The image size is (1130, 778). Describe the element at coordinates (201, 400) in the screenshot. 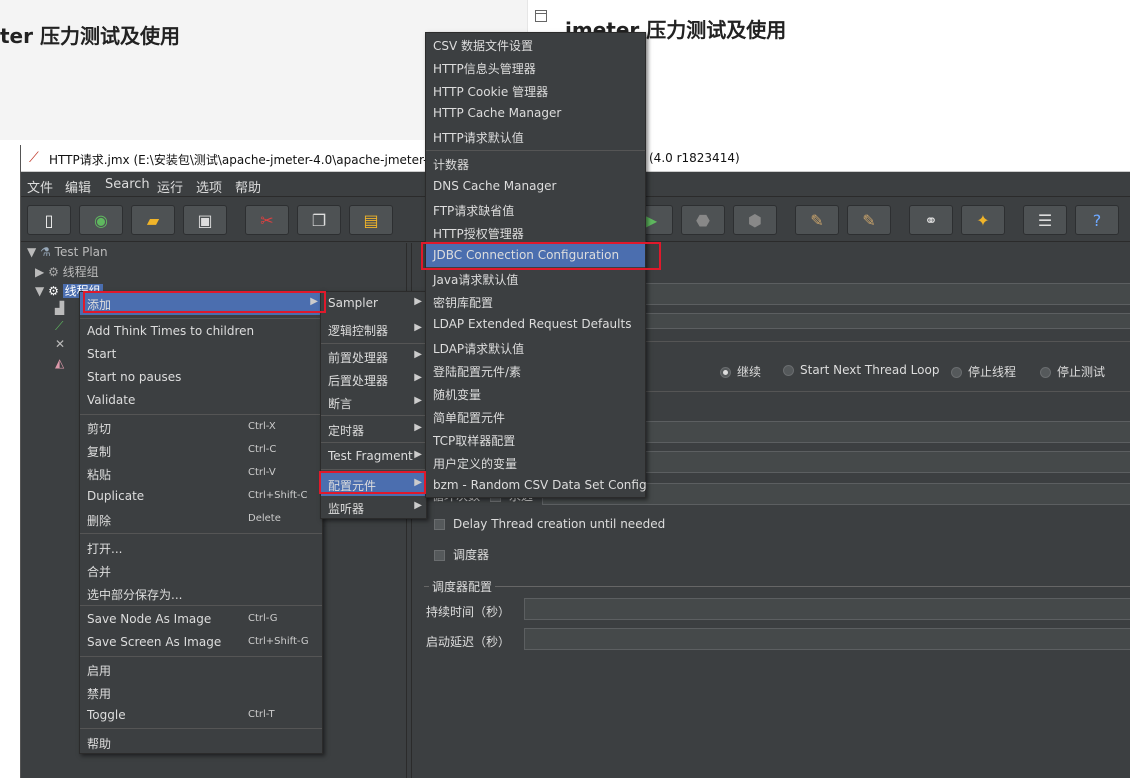

I see `menu-item-validate: Validate` at that location.